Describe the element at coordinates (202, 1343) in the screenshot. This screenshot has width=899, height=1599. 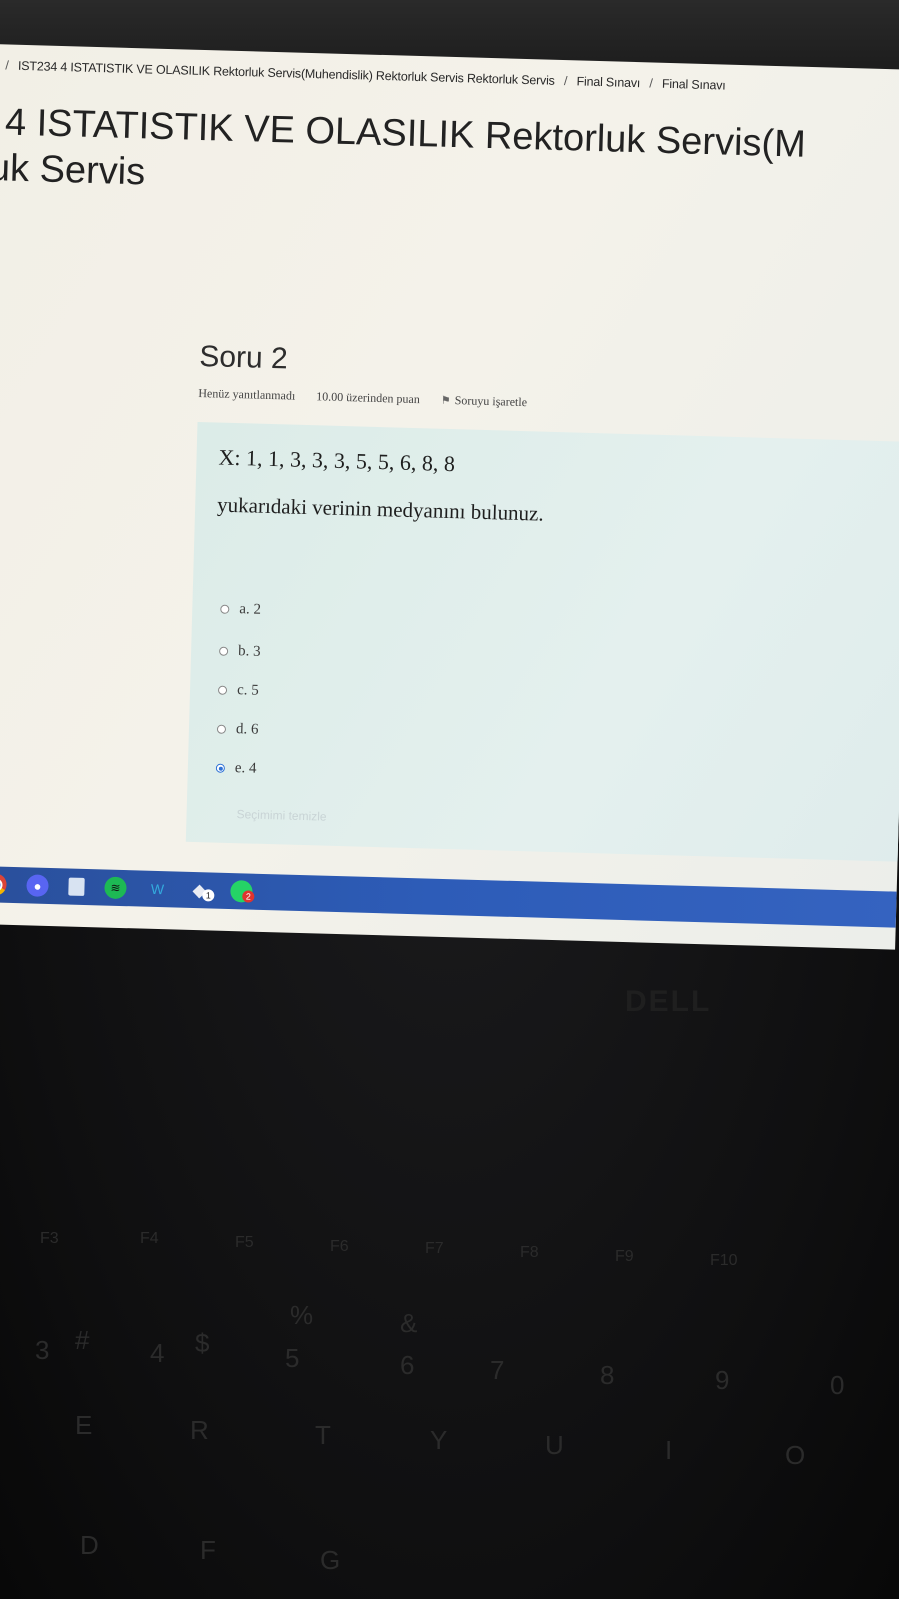
I see `key: $` at that location.